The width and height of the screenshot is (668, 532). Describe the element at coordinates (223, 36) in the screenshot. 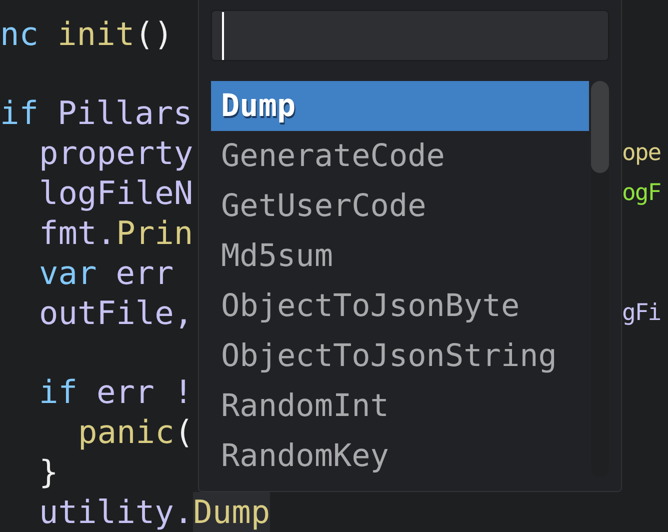

I see `text-cursor-icon` at that location.